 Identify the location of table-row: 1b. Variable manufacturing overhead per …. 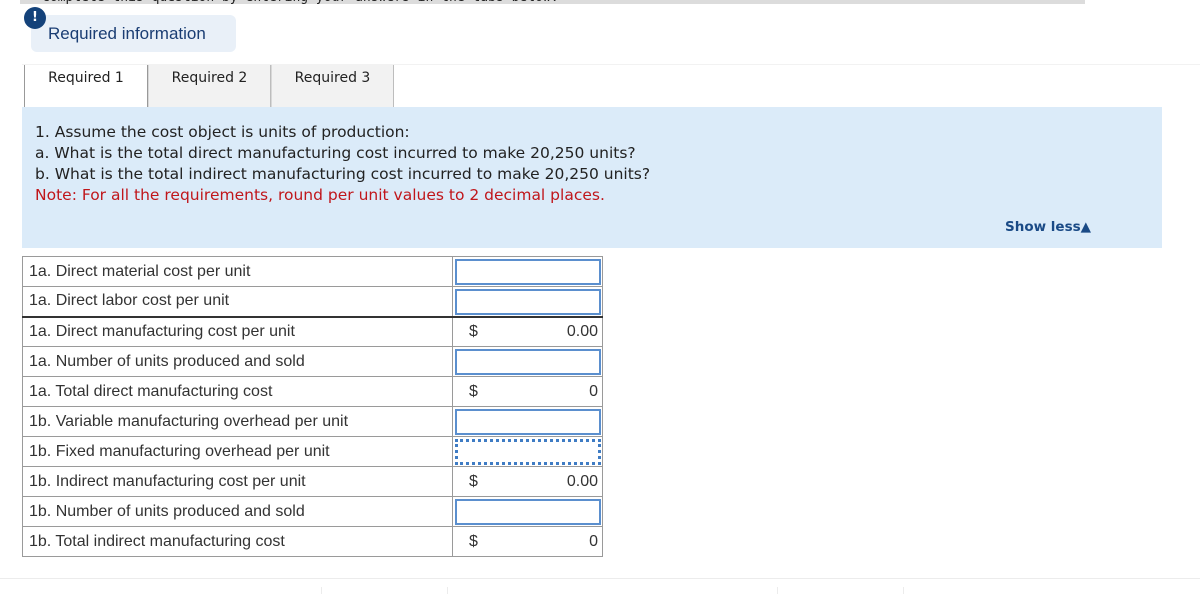
(312, 421).